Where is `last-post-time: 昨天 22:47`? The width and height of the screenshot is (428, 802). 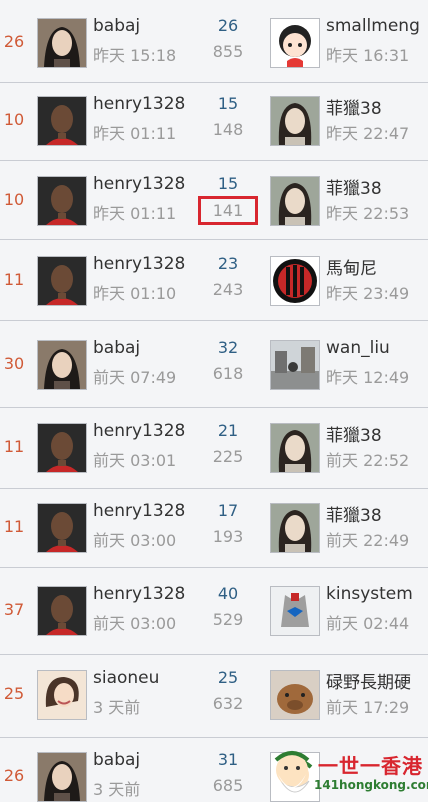 last-post-time: 昨天 22:47 is located at coordinates (368, 133).